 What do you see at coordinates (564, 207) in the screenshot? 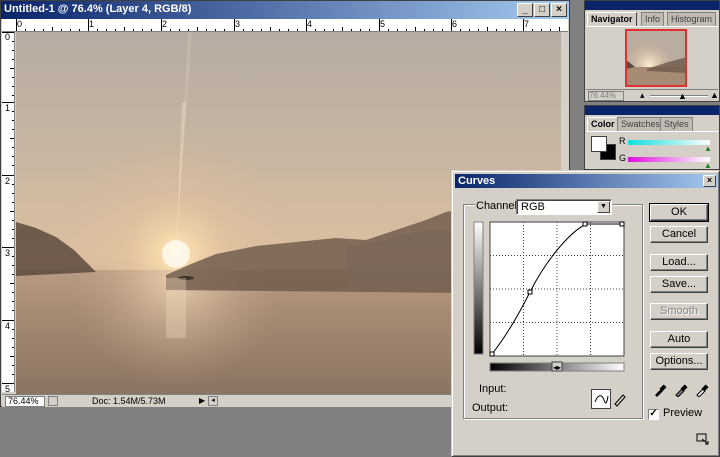
I see `channel-select: RGB ▼` at bounding box center [564, 207].